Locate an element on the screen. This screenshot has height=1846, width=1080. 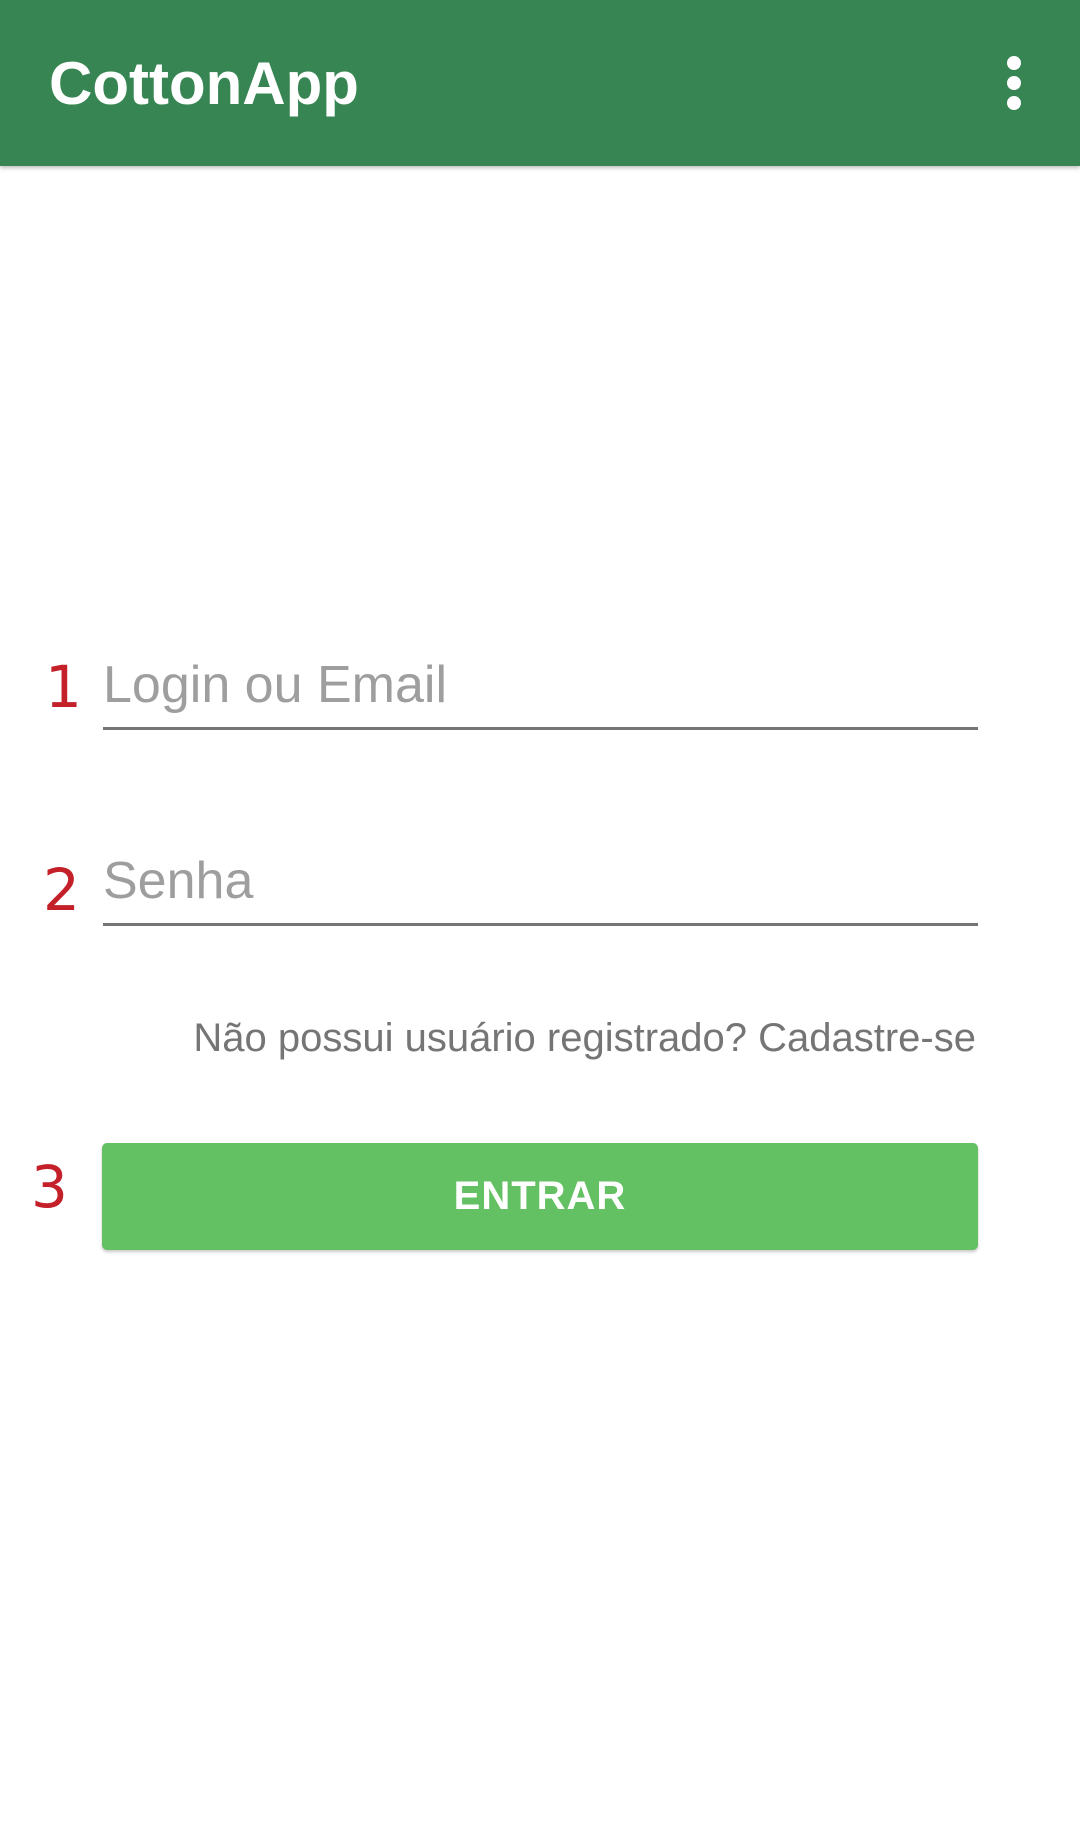
password-input is located at coordinates (540, 881).